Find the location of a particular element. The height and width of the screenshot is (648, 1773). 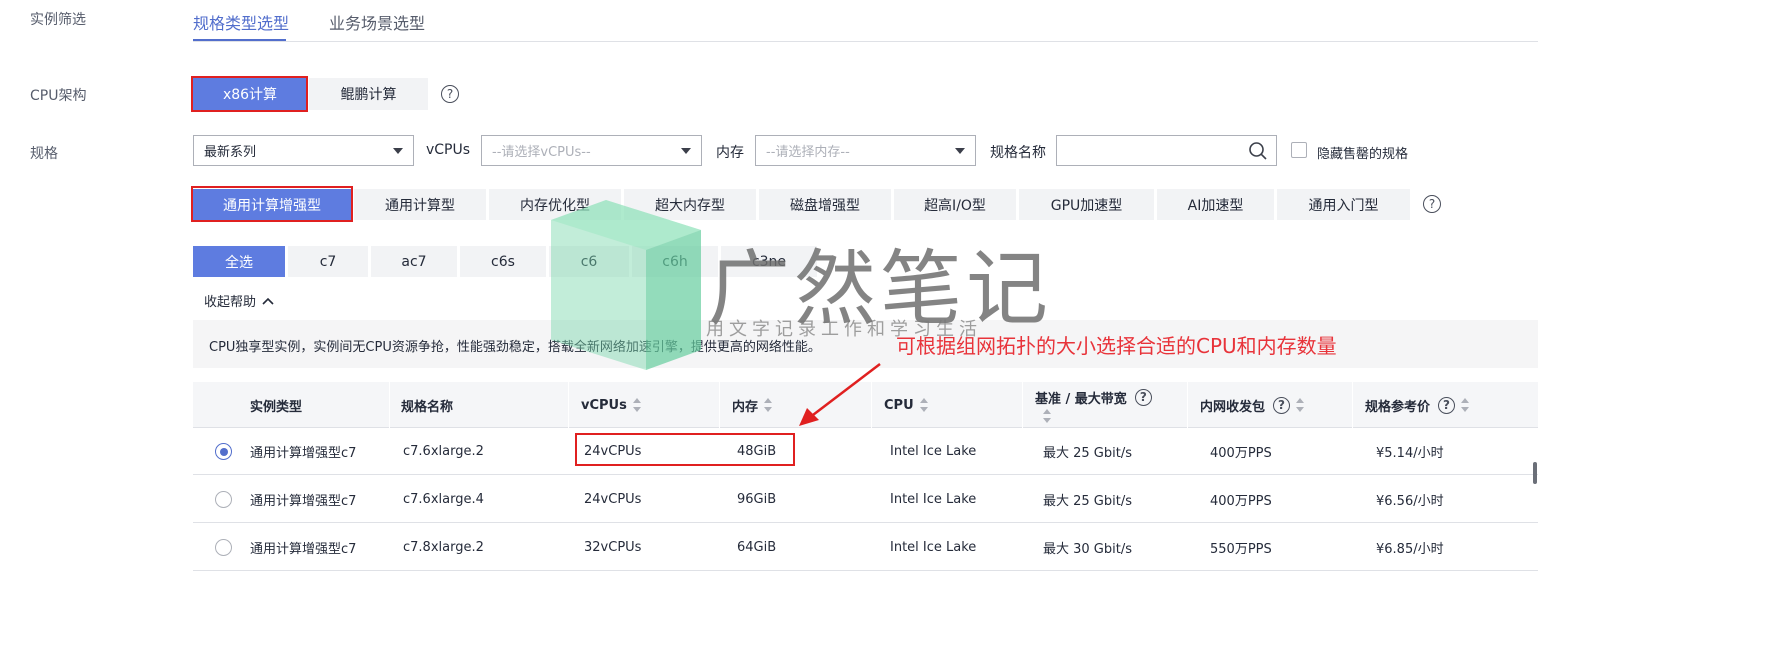

search-icon is located at coordinates (1258, 151).